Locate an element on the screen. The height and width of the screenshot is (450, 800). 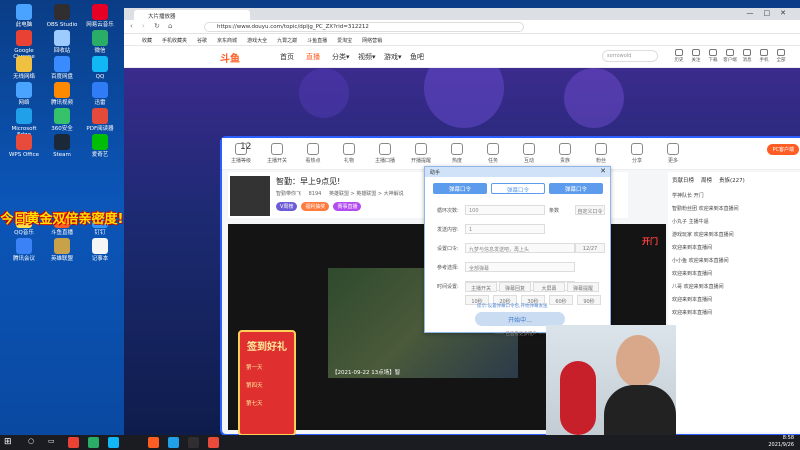
tab-bar: 大片播放器 —□✕ is located at coordinates (462, 14).